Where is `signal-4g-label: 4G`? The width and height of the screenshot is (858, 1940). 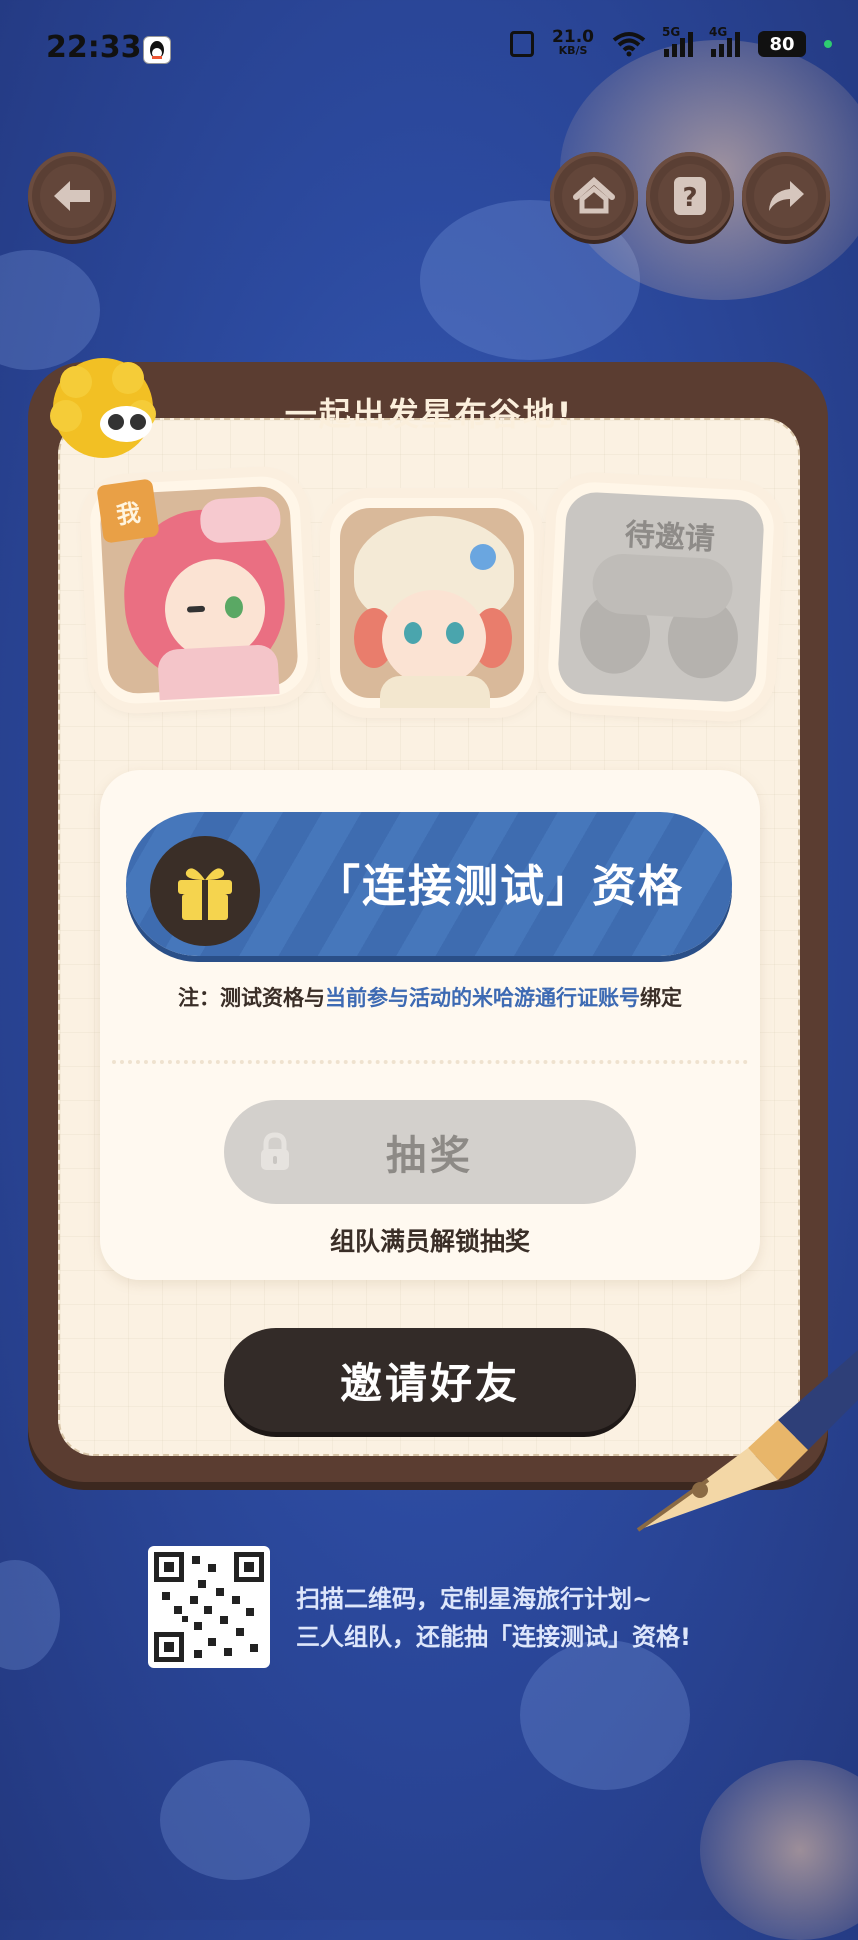 signal-4g-label: 4G is located at coordinates (718, 32).